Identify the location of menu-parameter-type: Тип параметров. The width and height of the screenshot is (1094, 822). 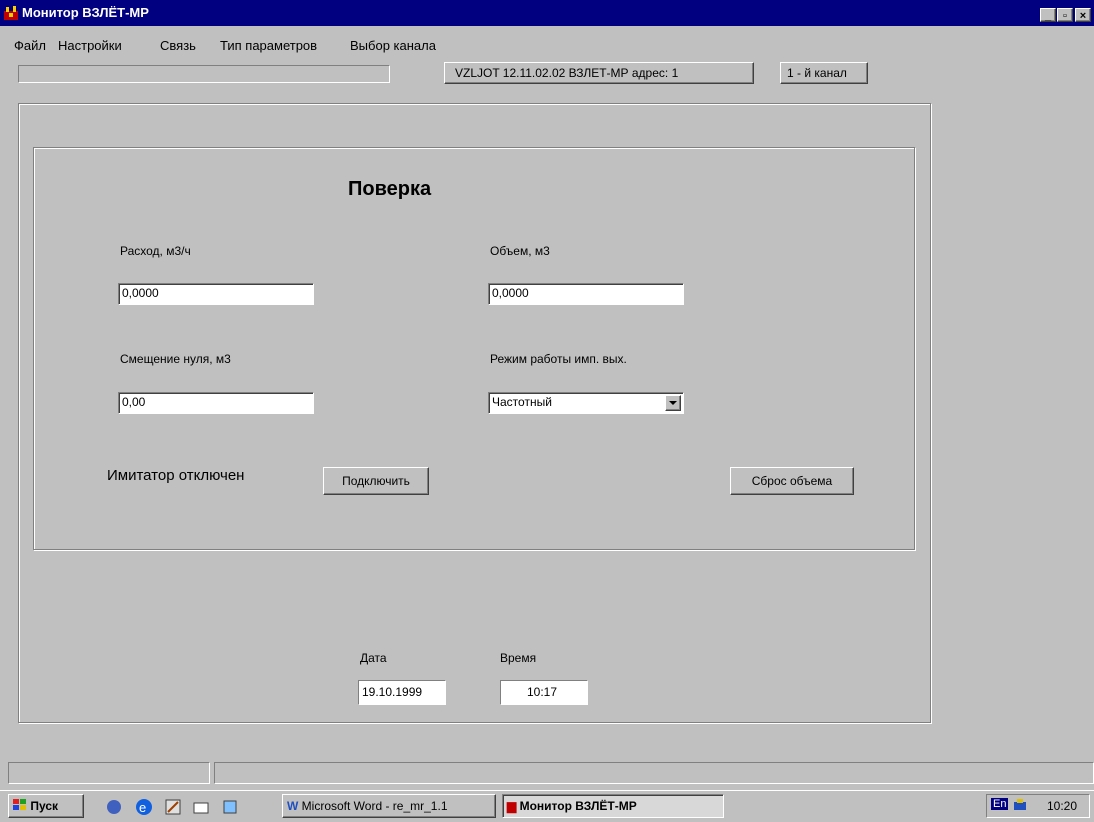
(268, 45).